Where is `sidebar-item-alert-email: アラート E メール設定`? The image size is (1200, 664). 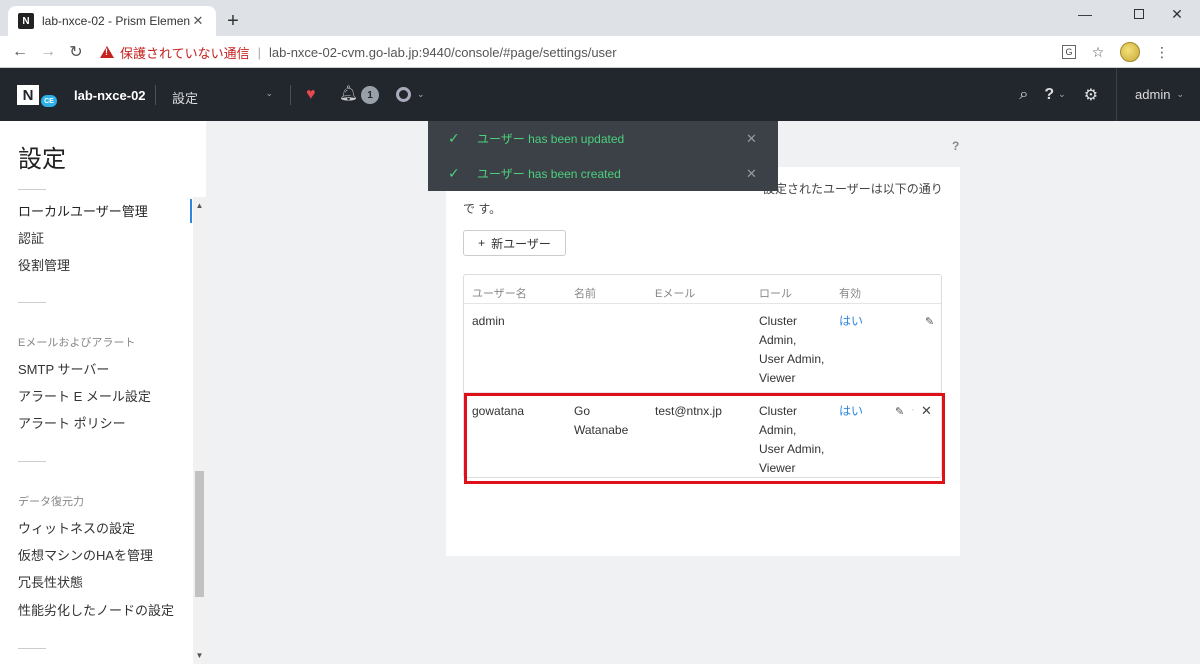
sidebar-item-alert-email: アラート E メール設定 is located at coordinates (84, 395).